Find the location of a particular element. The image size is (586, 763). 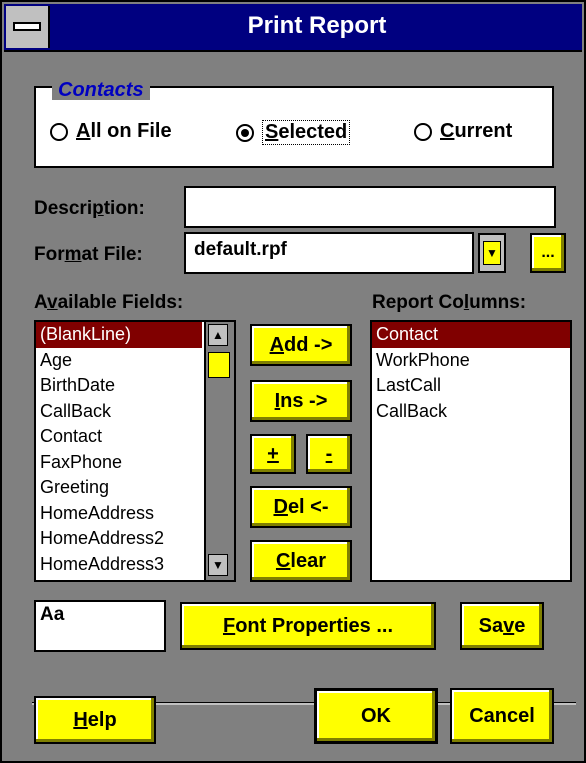

cancel-button: Cancel is located at coordinates (502, 716).